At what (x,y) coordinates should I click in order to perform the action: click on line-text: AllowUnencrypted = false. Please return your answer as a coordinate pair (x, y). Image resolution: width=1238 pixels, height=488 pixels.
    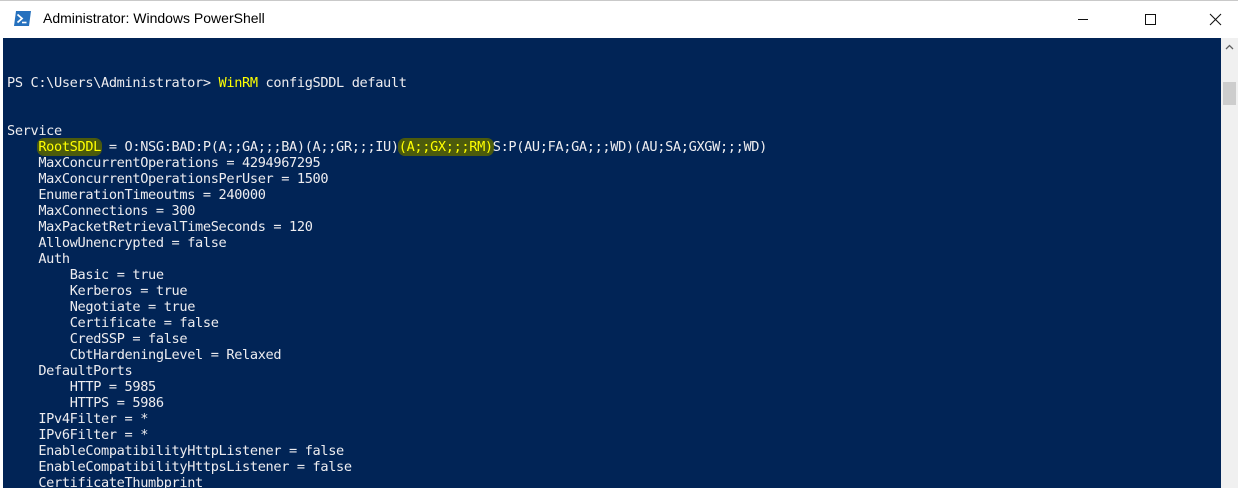
    Looking at the image, I should click on (132, 243).